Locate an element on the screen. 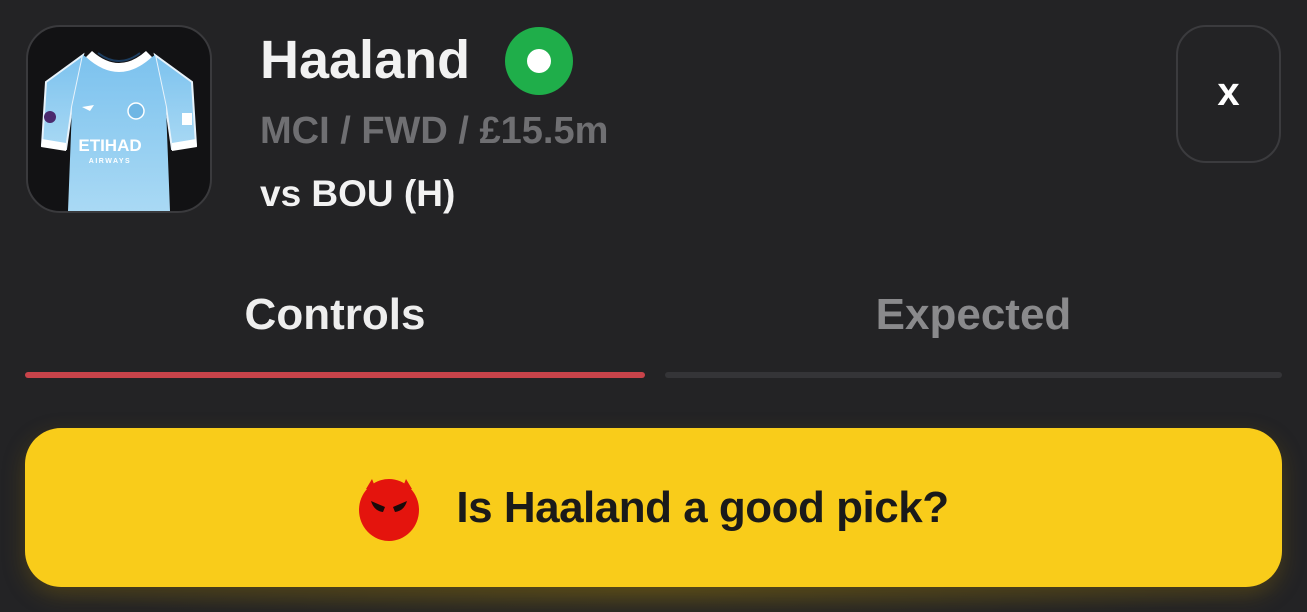 Image resolution: width=1307 pixels, height=612 pixels. player-fixture: vs BOU (H) is located at coordinates (358, 193).